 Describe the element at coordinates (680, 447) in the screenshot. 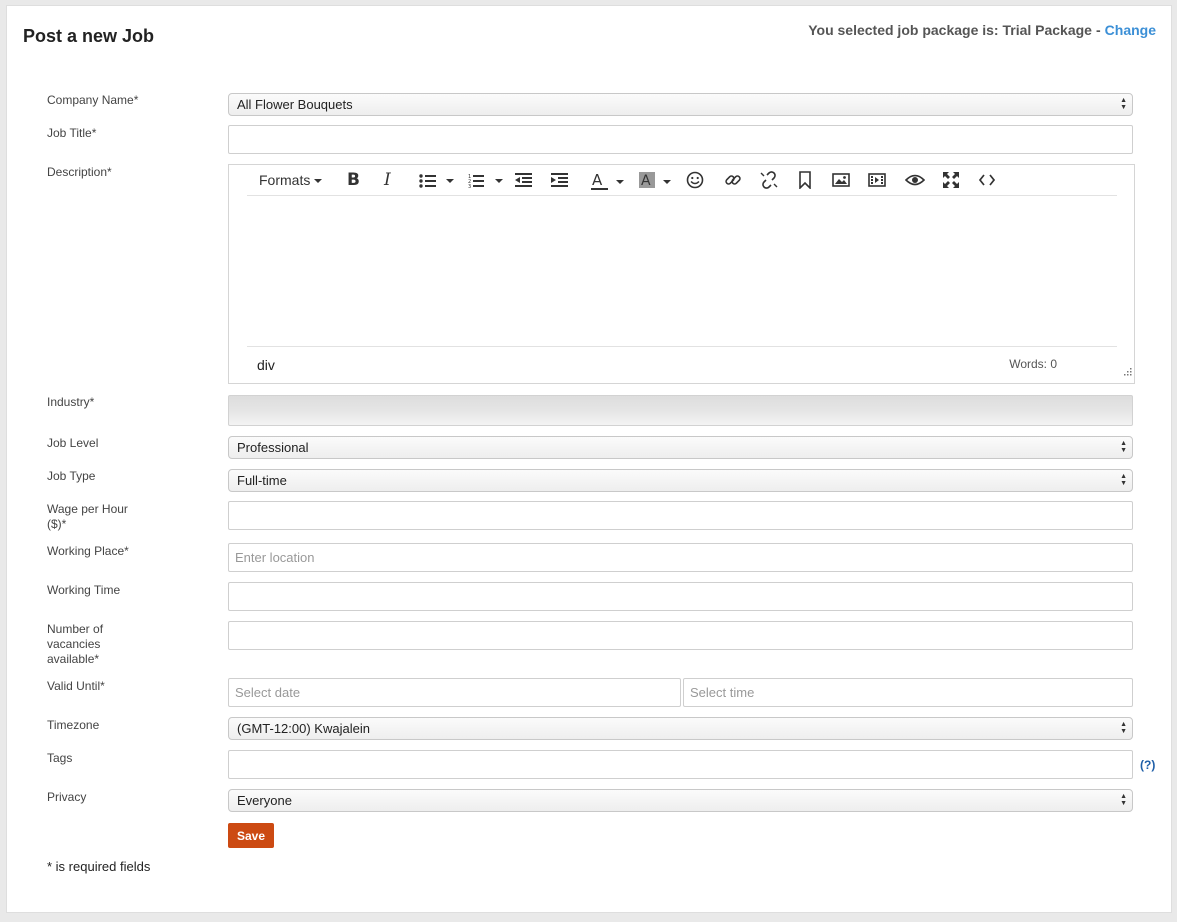

I see `job-level-select: Professional ▲ ▼` at that location.